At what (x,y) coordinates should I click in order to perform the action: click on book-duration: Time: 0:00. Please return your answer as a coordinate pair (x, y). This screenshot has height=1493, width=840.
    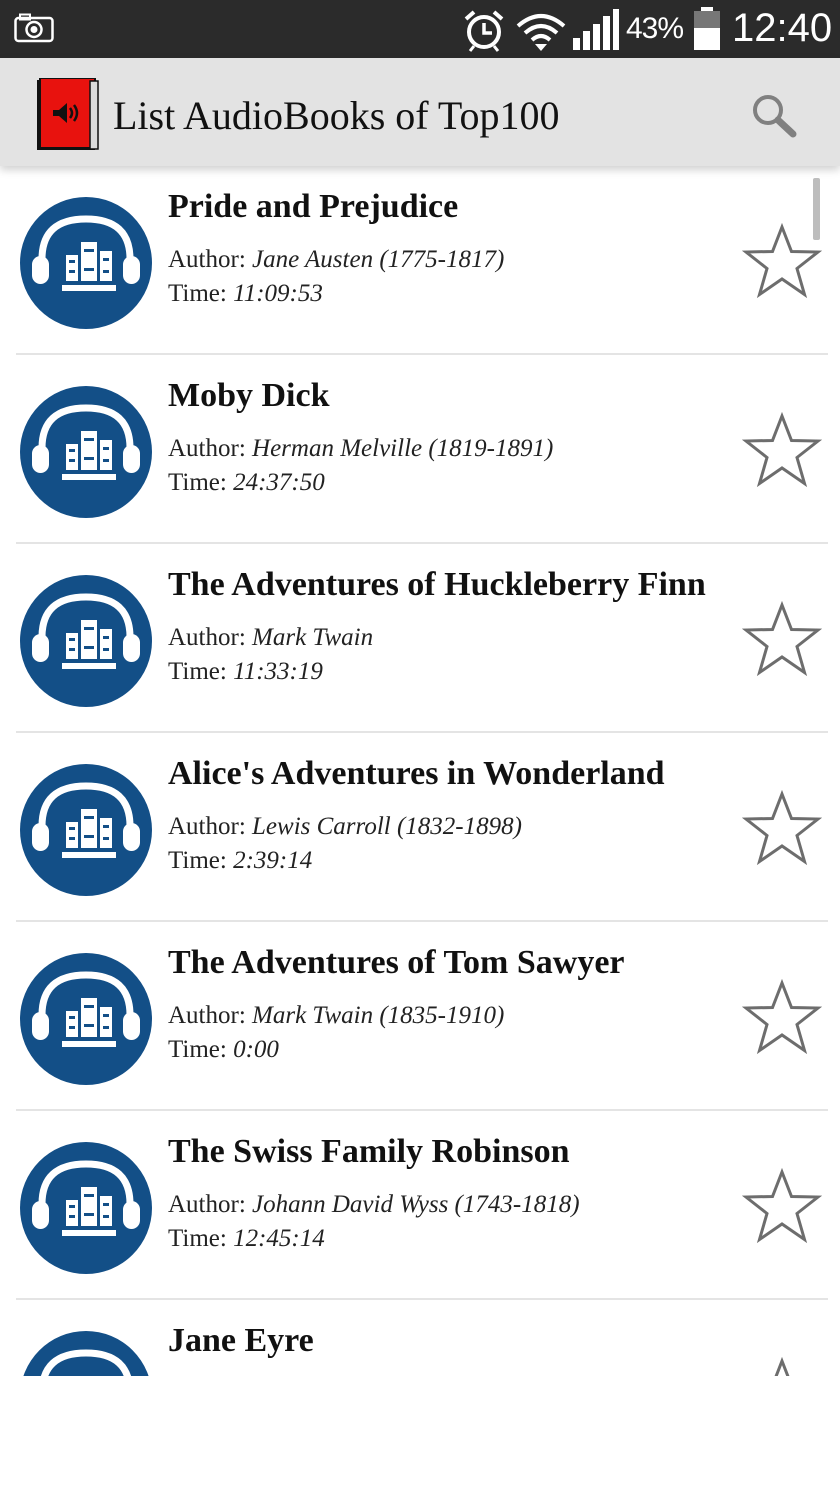
    Looking at the image, I should click on (223, 1049).